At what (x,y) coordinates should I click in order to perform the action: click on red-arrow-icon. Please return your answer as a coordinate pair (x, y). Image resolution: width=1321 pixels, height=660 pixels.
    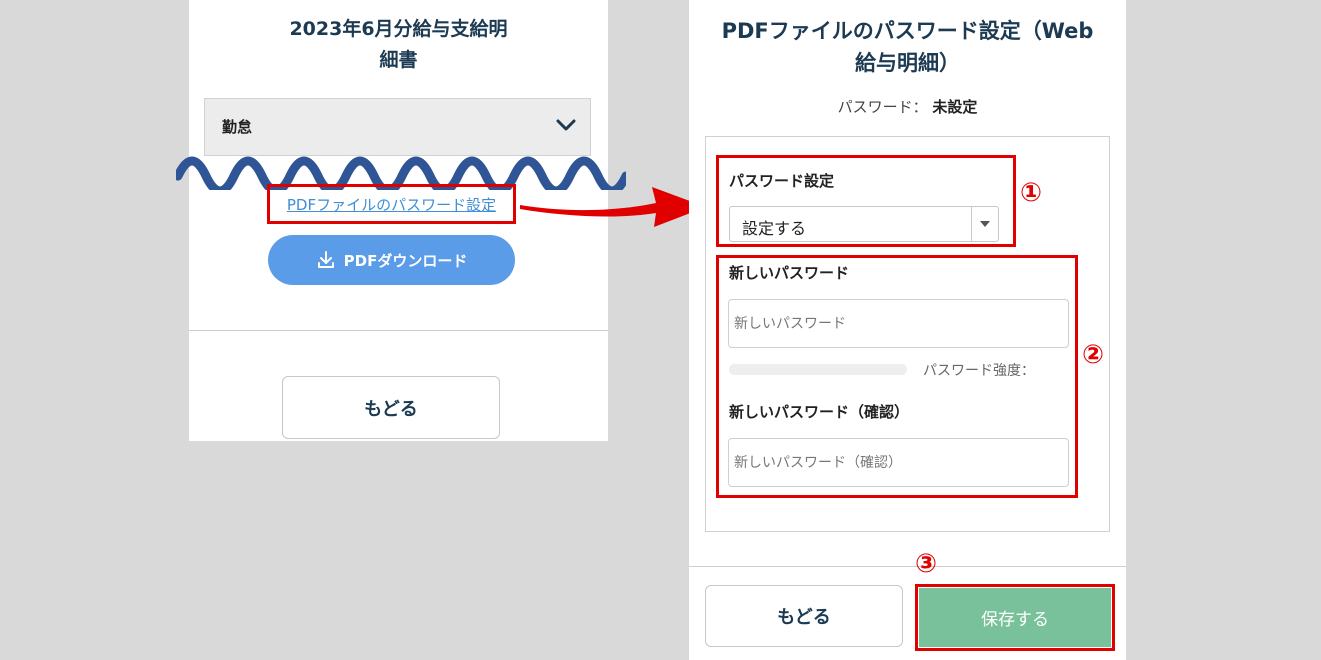
    Looking at the image, I should click on (613, 207).